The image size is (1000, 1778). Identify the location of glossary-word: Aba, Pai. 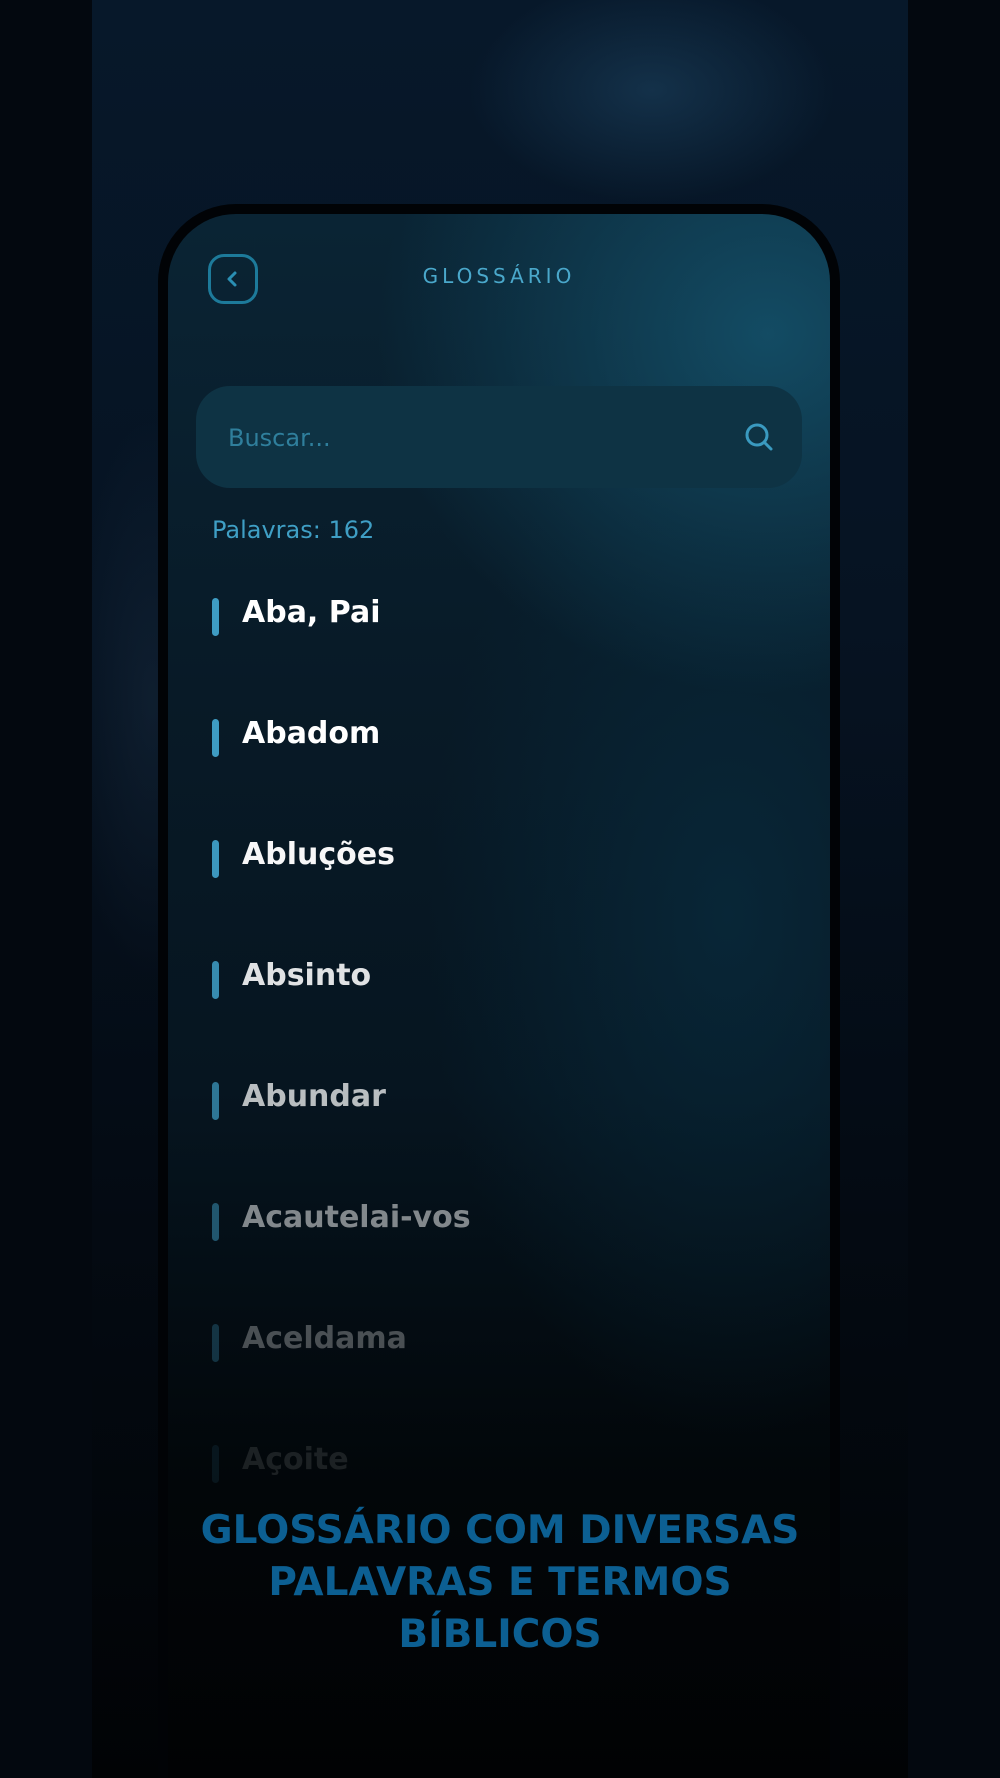
(311, 612).